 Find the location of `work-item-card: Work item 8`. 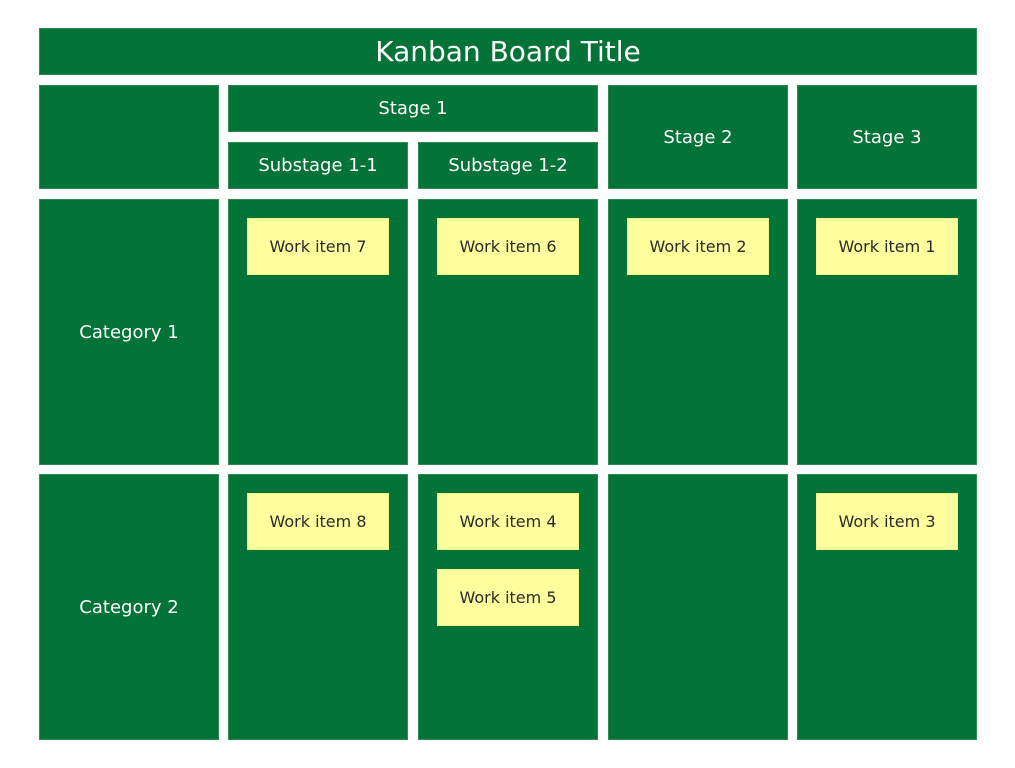

work-item-card: Work item 8 is located at coordinates (318, 521).